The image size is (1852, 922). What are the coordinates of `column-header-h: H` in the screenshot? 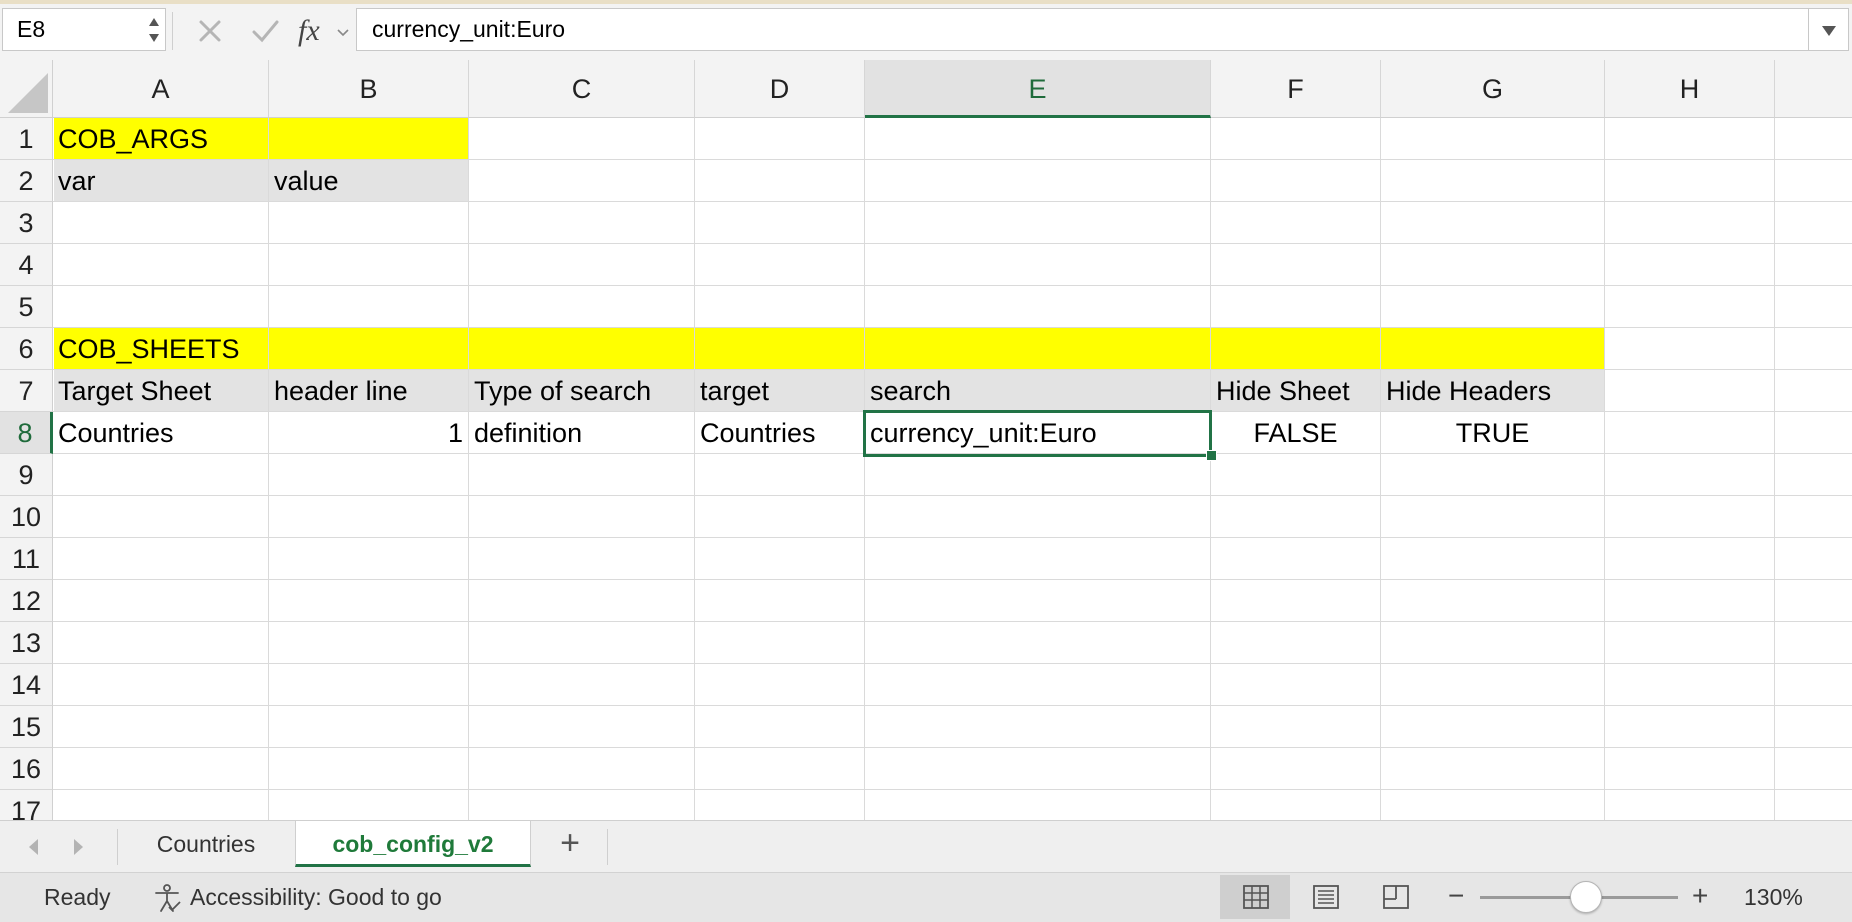 It's located at (1690, 89).